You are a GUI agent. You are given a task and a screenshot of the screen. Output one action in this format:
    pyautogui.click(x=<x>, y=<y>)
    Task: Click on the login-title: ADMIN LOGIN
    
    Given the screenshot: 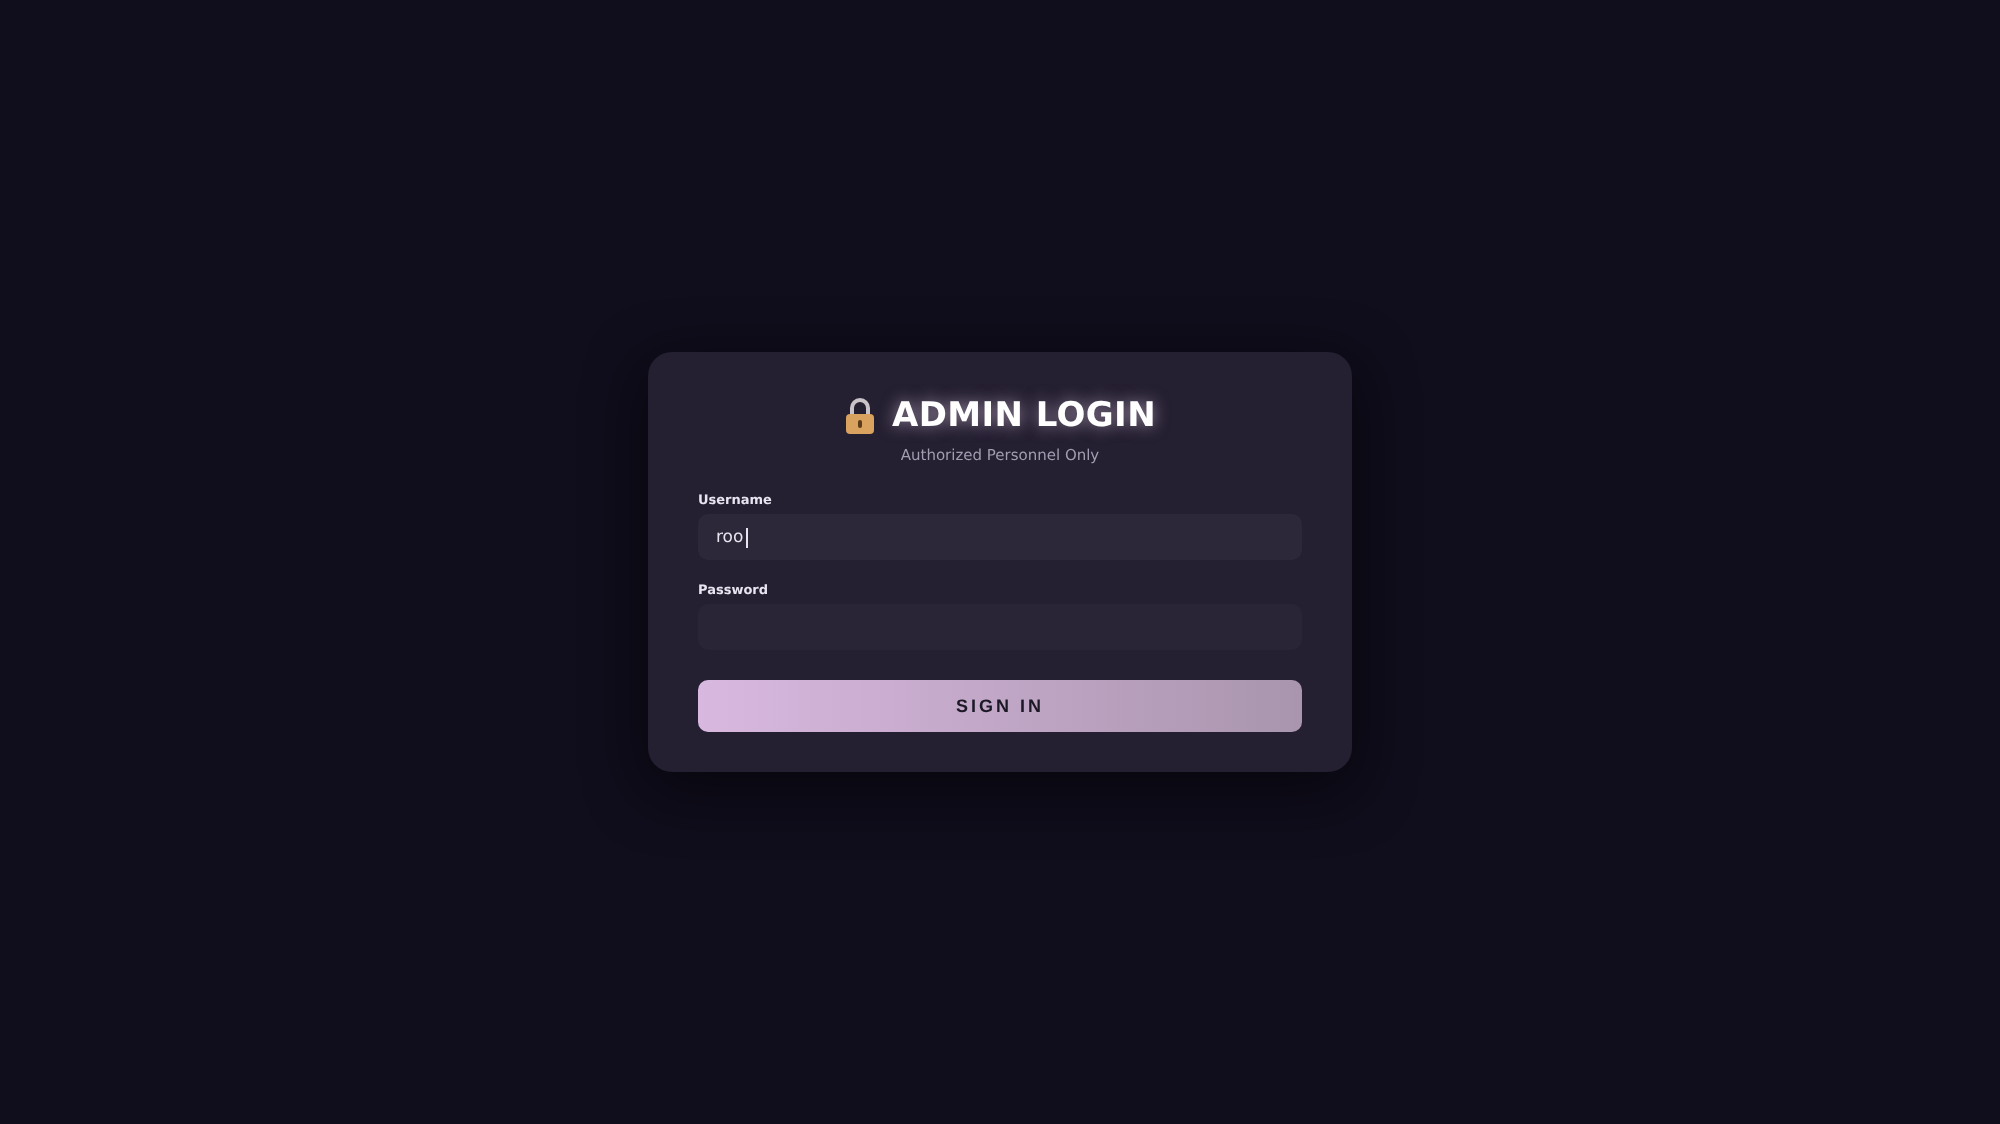 What is the action you would take?
    pyautogui.click(x=1024, y=416)
    